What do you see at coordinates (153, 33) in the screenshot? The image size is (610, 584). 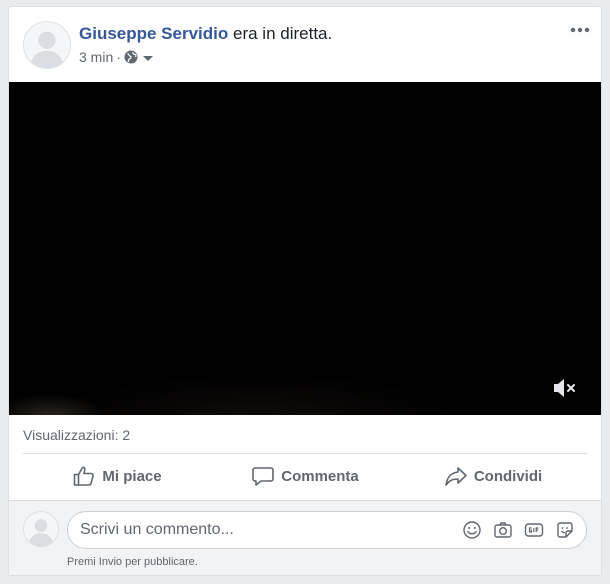 I see `author-name-link: Giuseppe Servidio` at bounding box center [153, 33].